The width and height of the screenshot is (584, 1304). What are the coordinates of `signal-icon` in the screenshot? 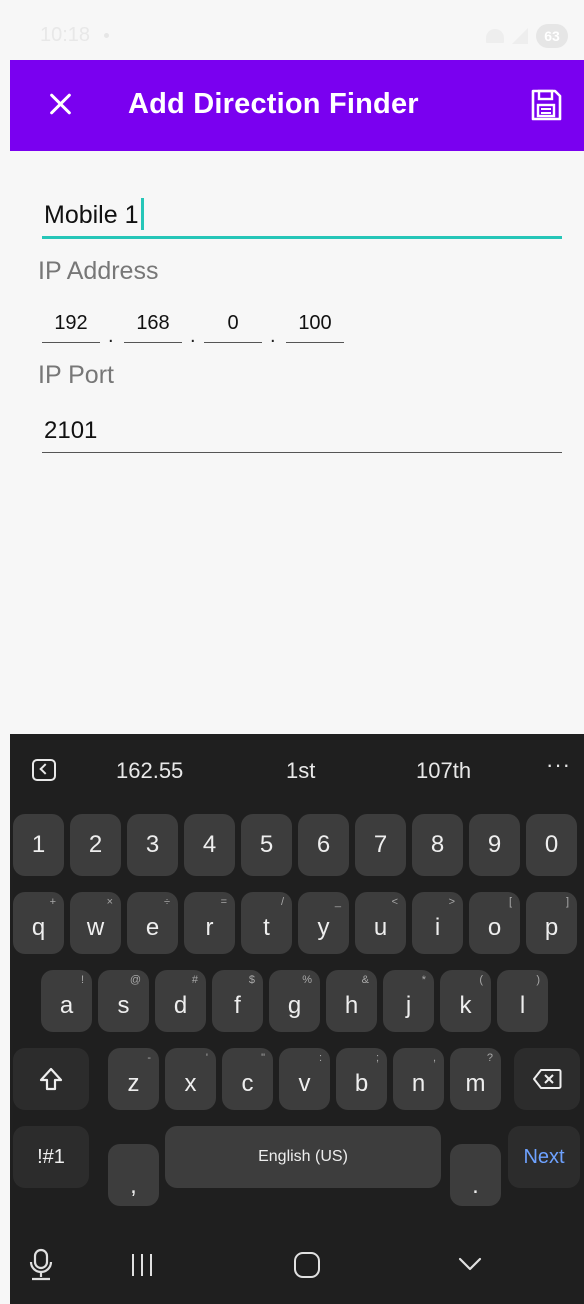 It's located at (520, 36).